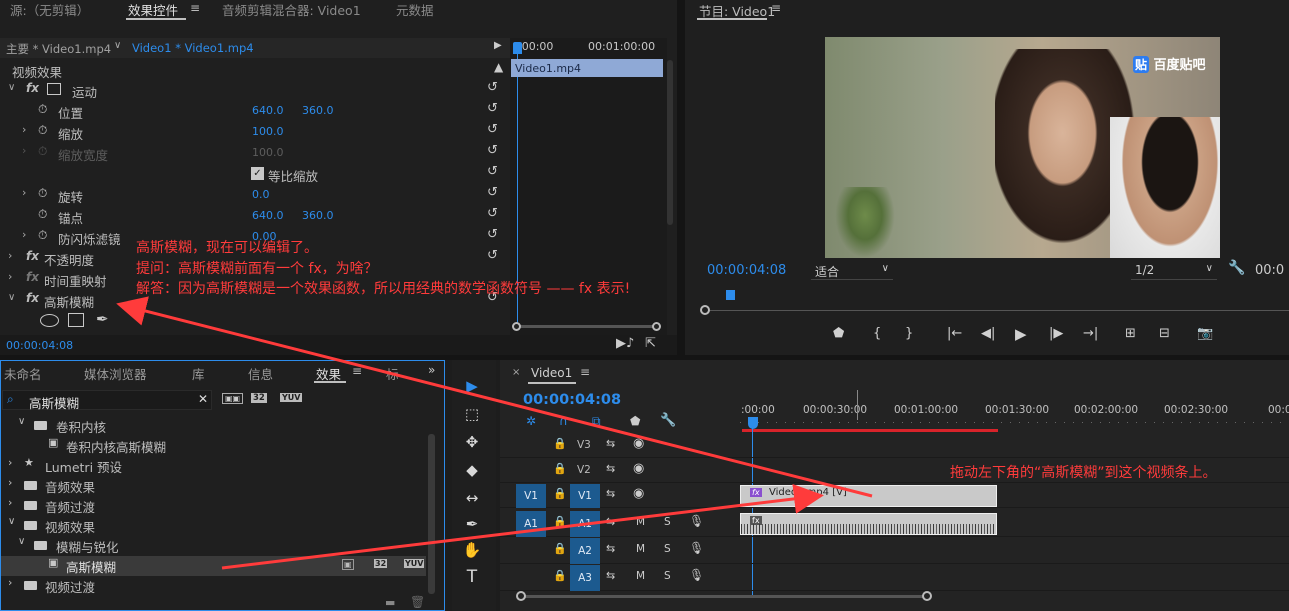 The height and width of the screenshot is (611, 1289). Describe the element at coordinates (255, 216) in the screenshot. I see `effect-row-anchor: ⏱ 锚点 640.0 360.0 ↺` at that location.